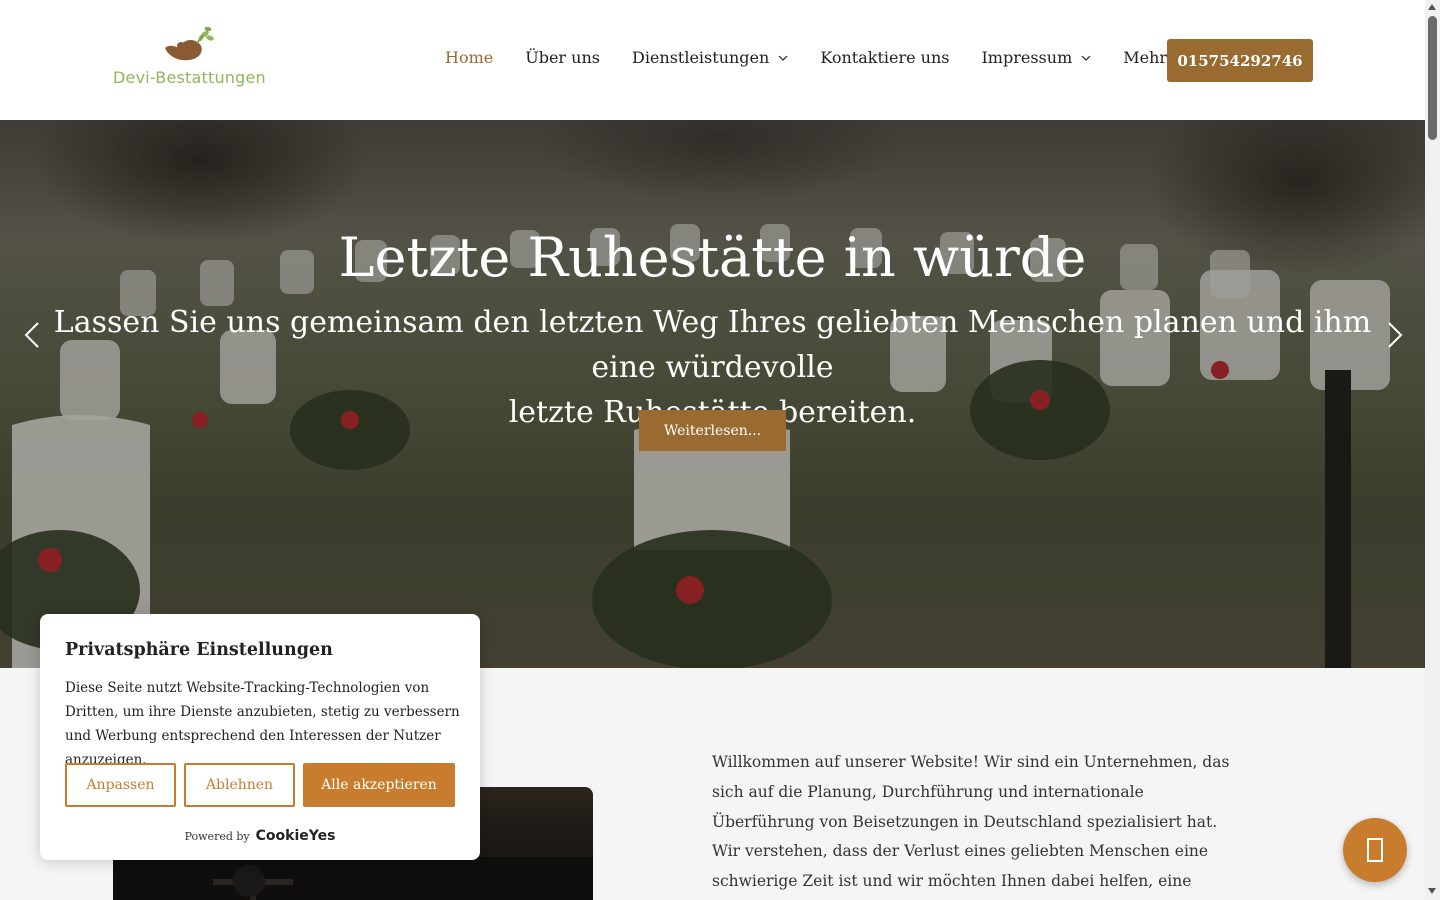  What do you see at coordinates (1240, 60) in the screenshot?
I see `phone-button: 015754292746` at bounding box center [1240, 60].